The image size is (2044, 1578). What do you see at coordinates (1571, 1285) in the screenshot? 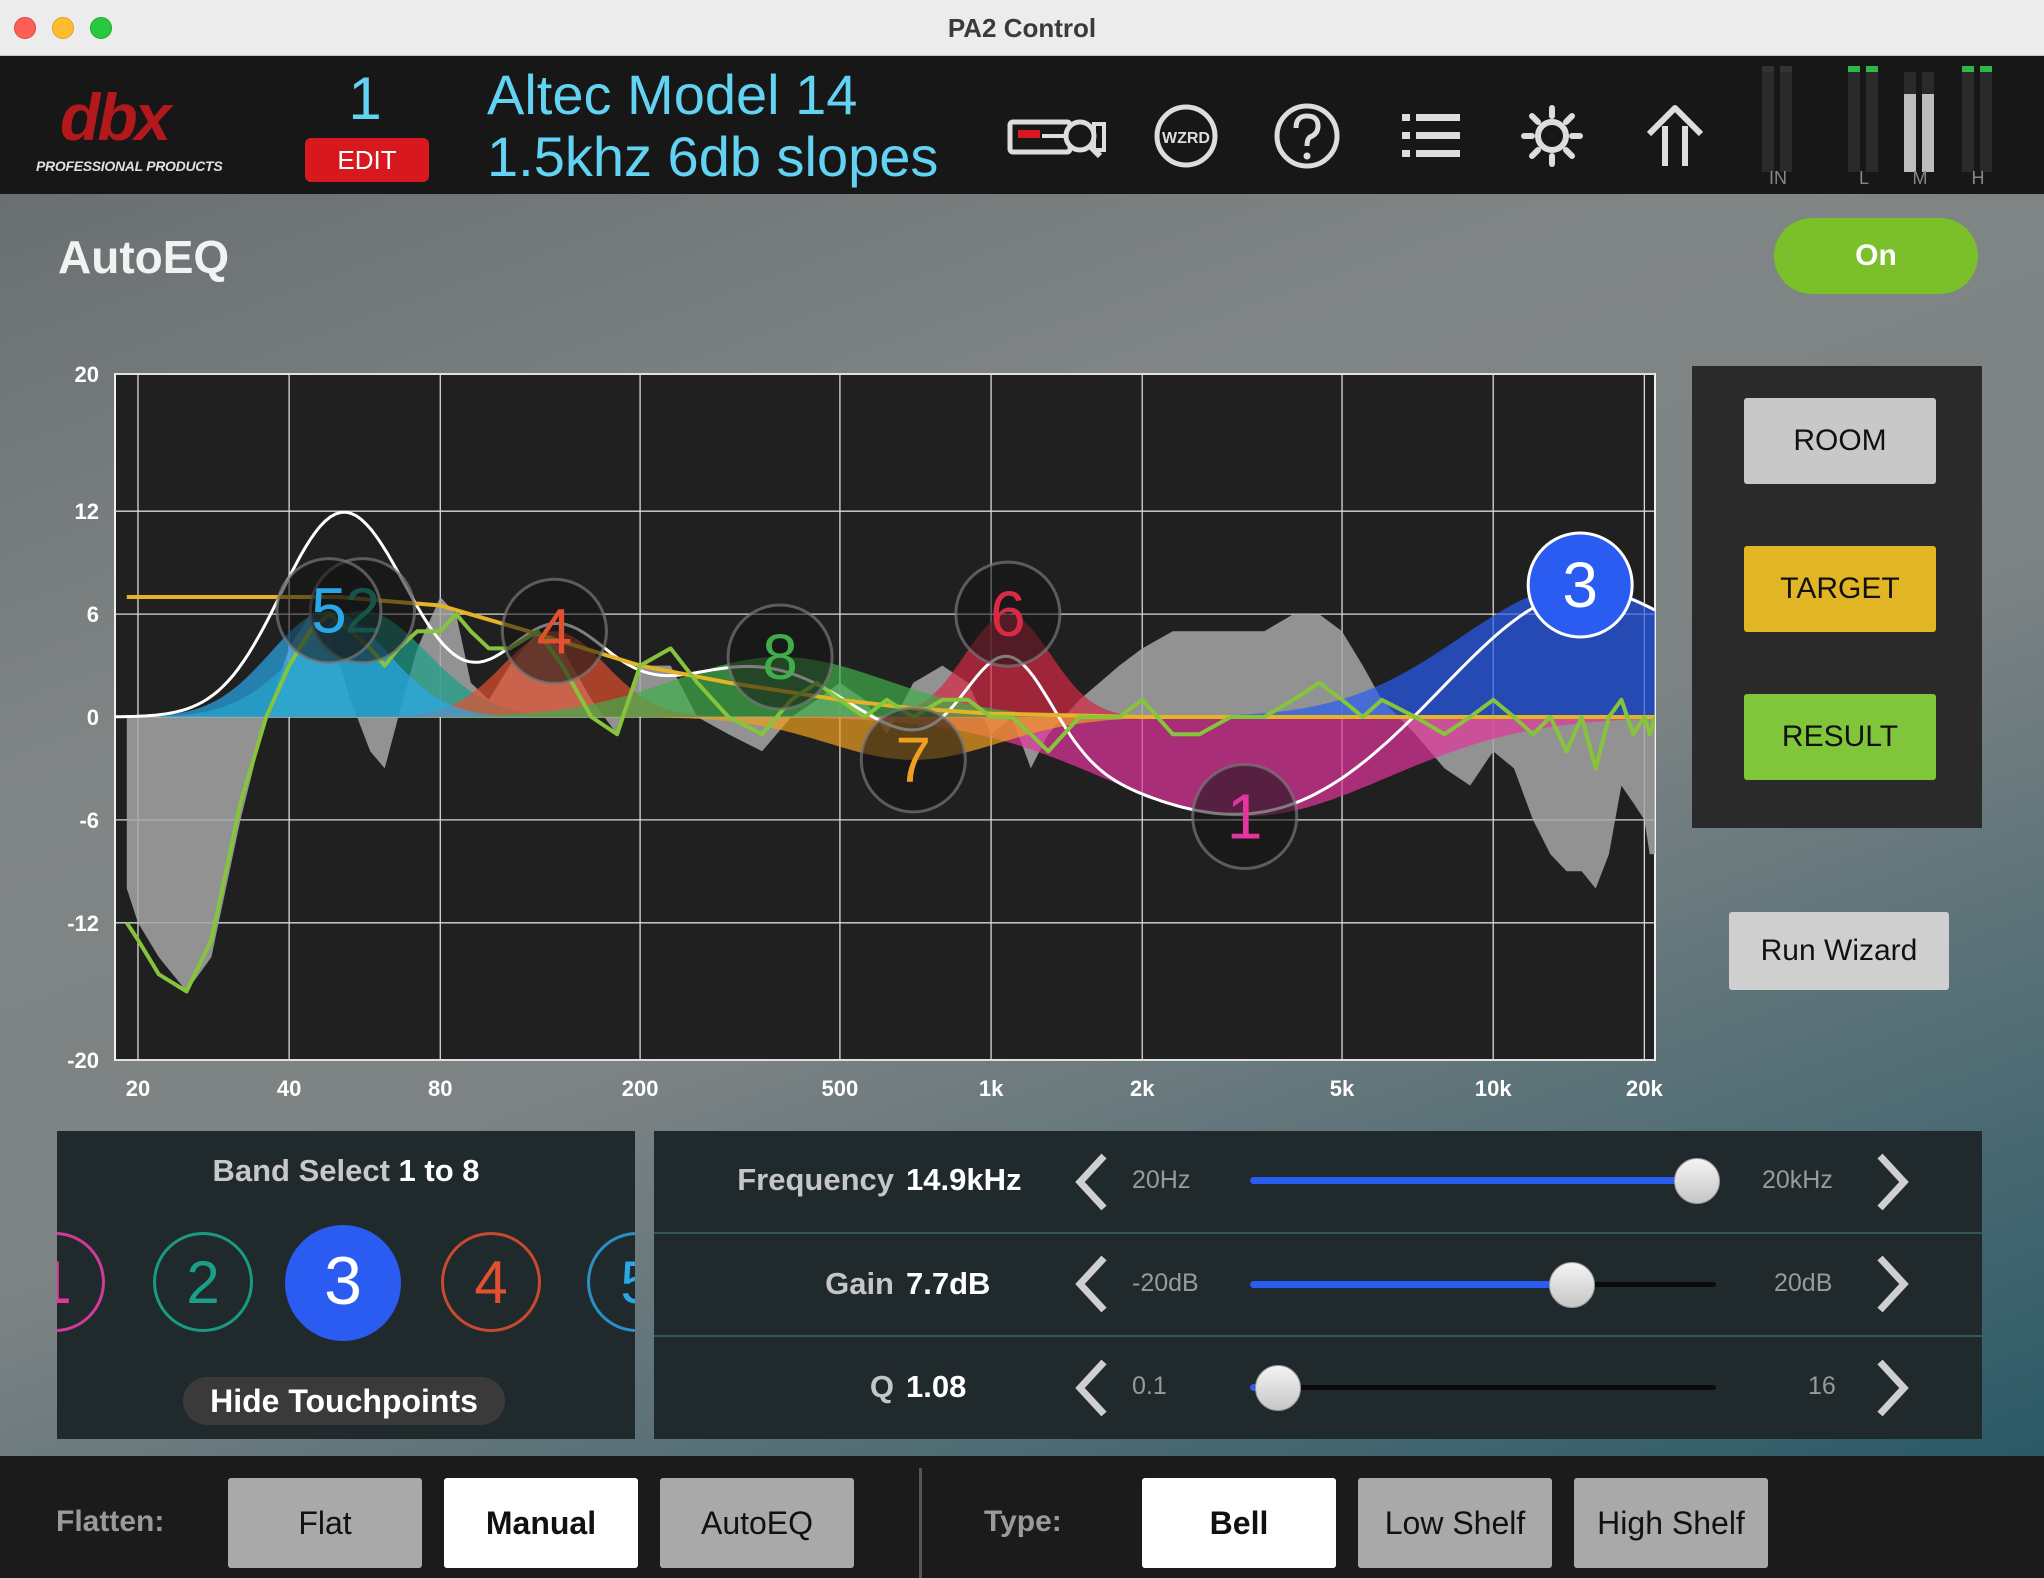
I see `gain-slider-knob` at bounding box center [1571, 1285].